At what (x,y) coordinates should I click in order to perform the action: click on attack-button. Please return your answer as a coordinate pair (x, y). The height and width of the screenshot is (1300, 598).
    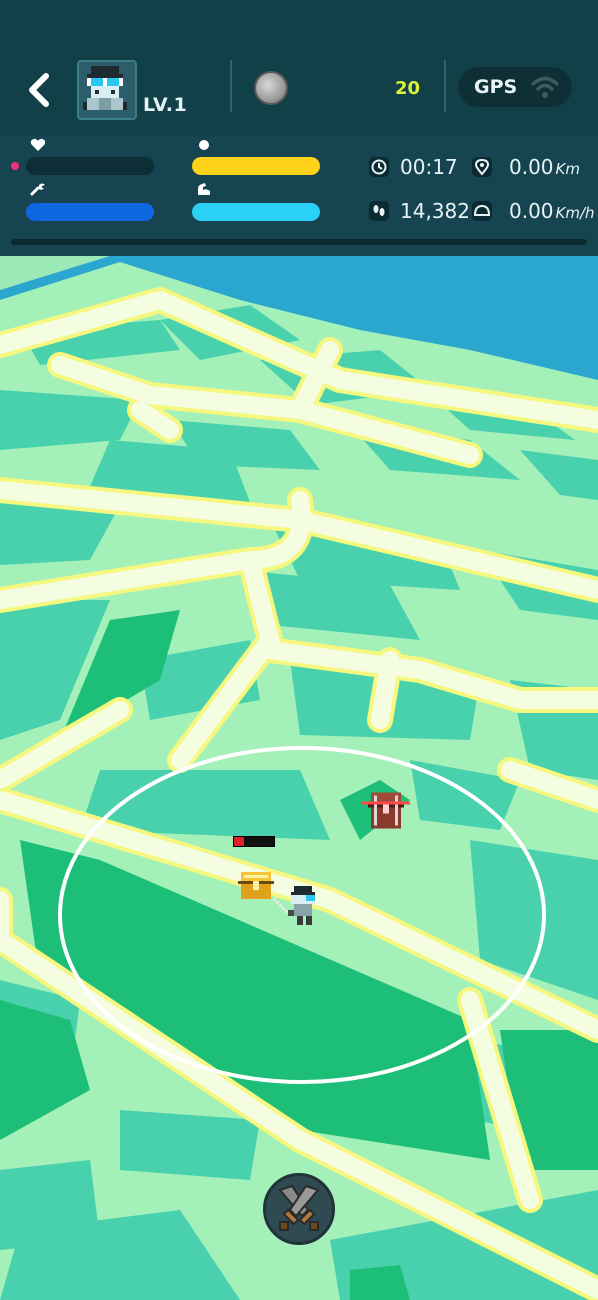
    Looking at the image, I should click on (299, 1209).